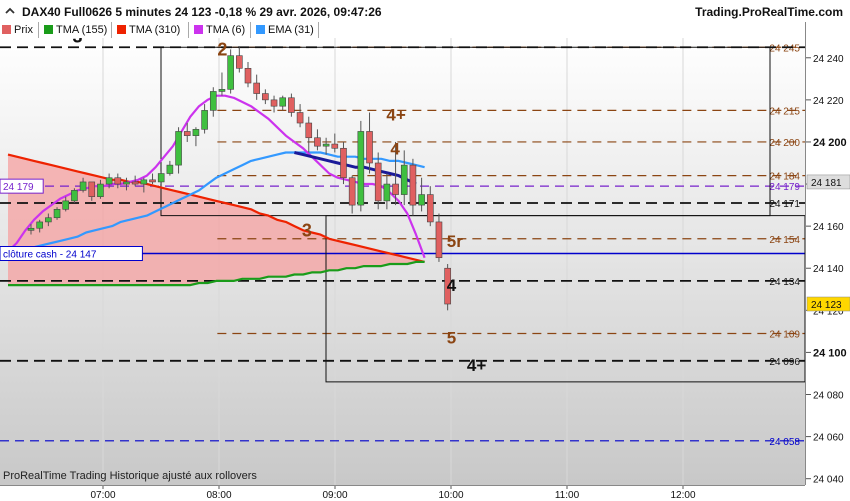 The image size is (850, 501). What do you see at coordinates (830, 353) in the screenshot?
I see `price-tick-label: 24 100` at bounding box center [830, 353].